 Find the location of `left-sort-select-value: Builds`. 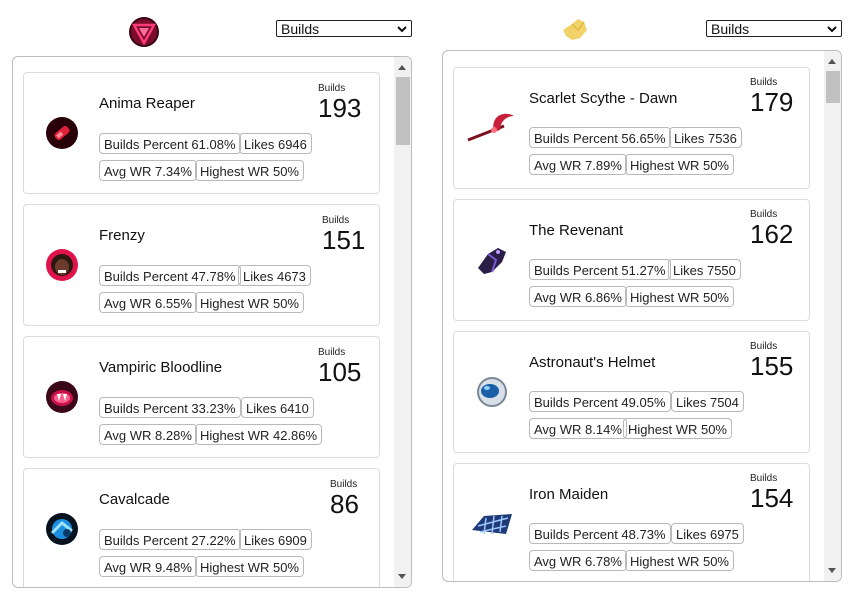

left-sort-select-value: Builds is located at coordinates (300, 29).